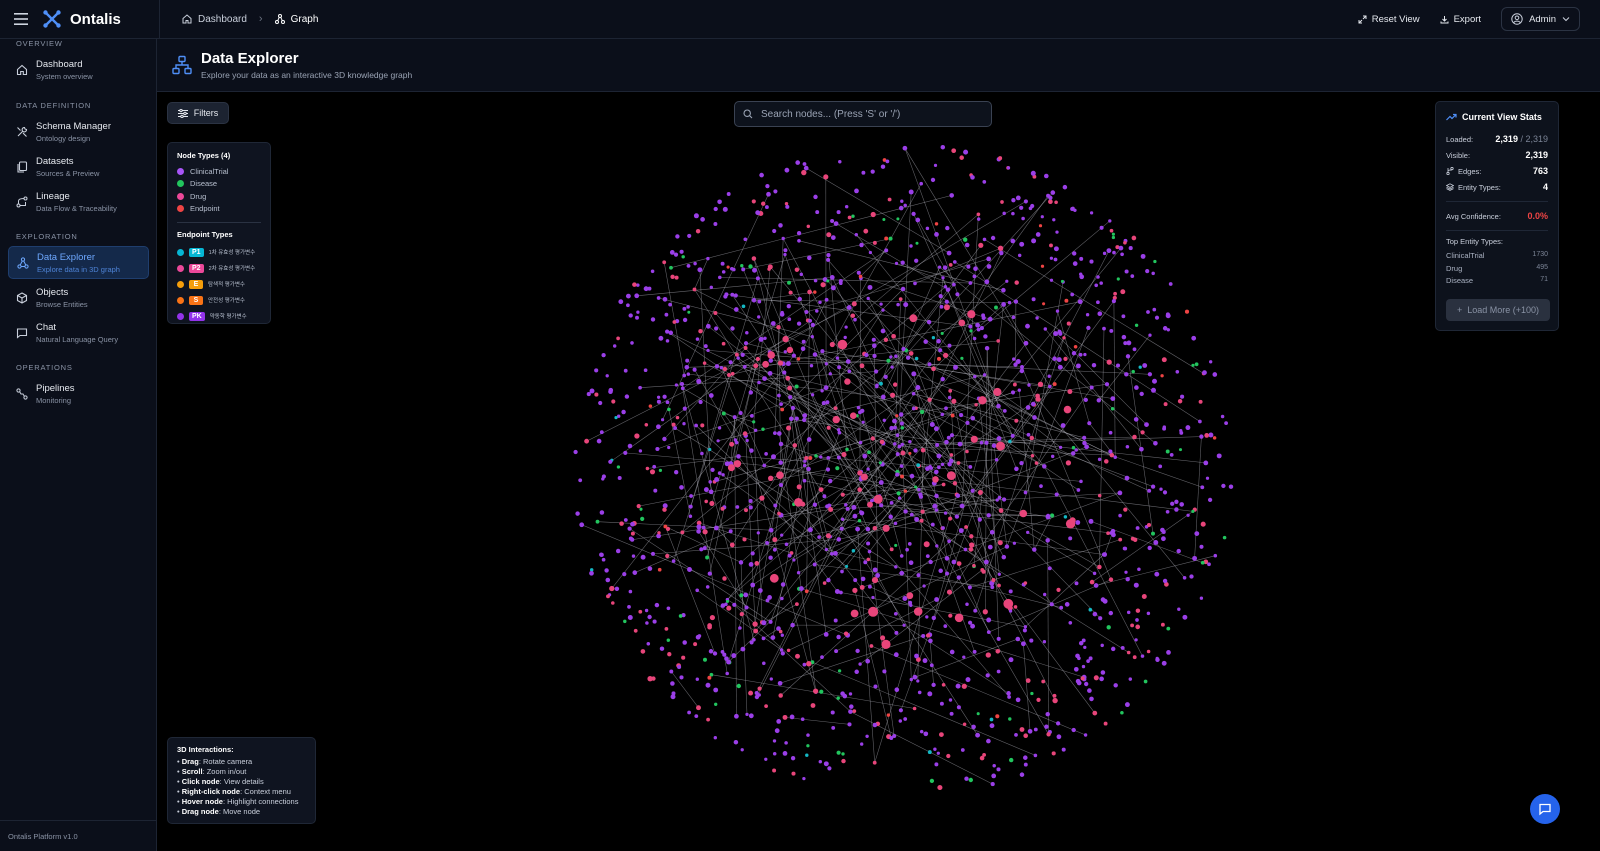  I want to click on export-button: Export, so click(1460, 19).